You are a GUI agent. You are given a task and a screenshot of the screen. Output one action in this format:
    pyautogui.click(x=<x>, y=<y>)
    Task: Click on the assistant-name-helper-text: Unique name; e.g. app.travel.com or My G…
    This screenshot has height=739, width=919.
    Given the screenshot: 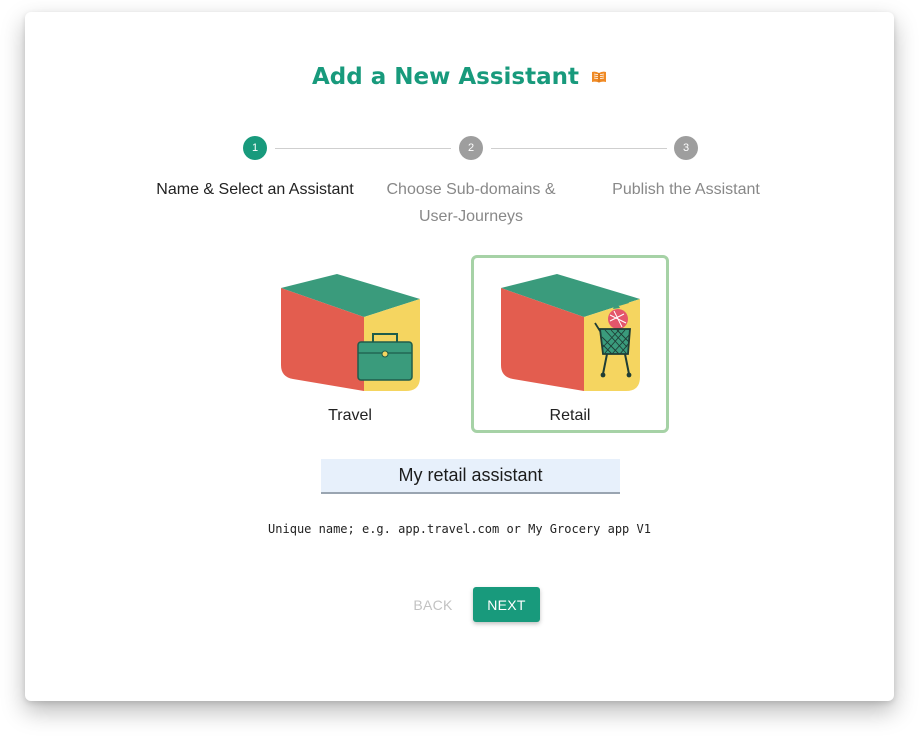 What is the action you would take?
    pyautogui.click(x=459, y=529)
    